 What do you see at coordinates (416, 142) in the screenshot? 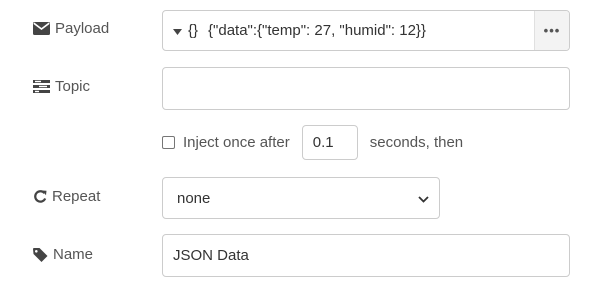
I see `inject-suffix-label: seconds, then` at bounding box center [416, 142].